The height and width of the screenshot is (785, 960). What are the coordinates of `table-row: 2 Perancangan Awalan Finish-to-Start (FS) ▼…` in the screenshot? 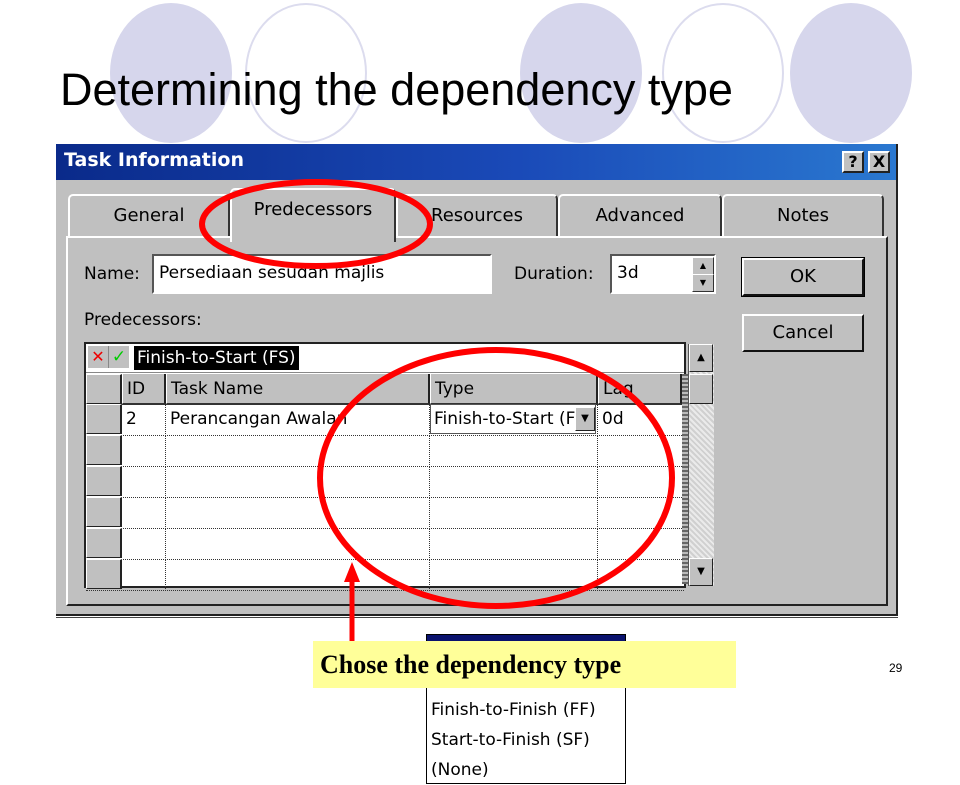 It's located at (385, 420).